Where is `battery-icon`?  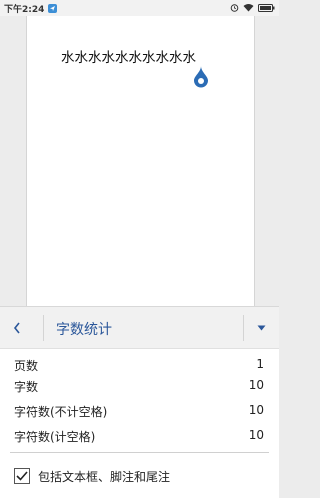 battery-icon is located at coordinates (266, 9).